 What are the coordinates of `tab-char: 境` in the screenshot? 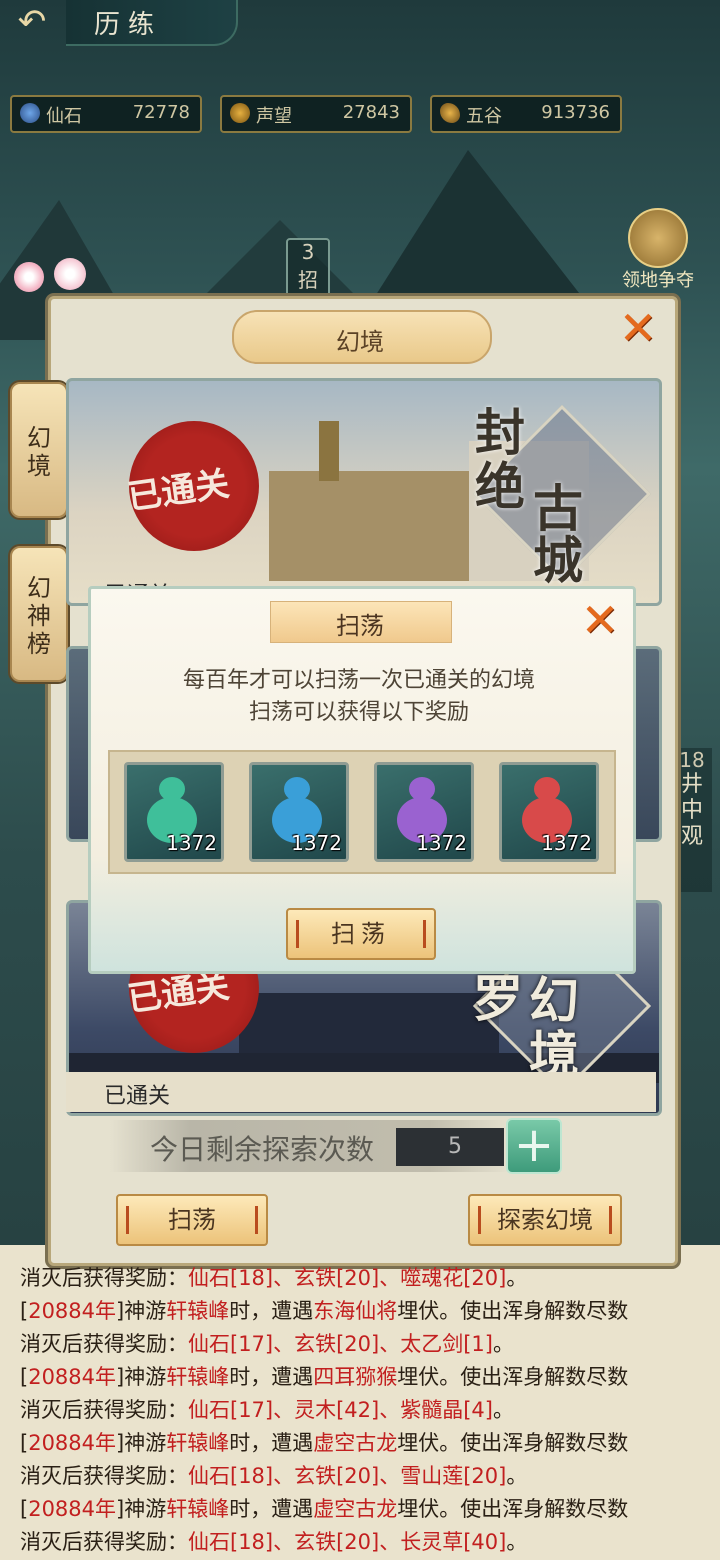 It's located at (39, 466).